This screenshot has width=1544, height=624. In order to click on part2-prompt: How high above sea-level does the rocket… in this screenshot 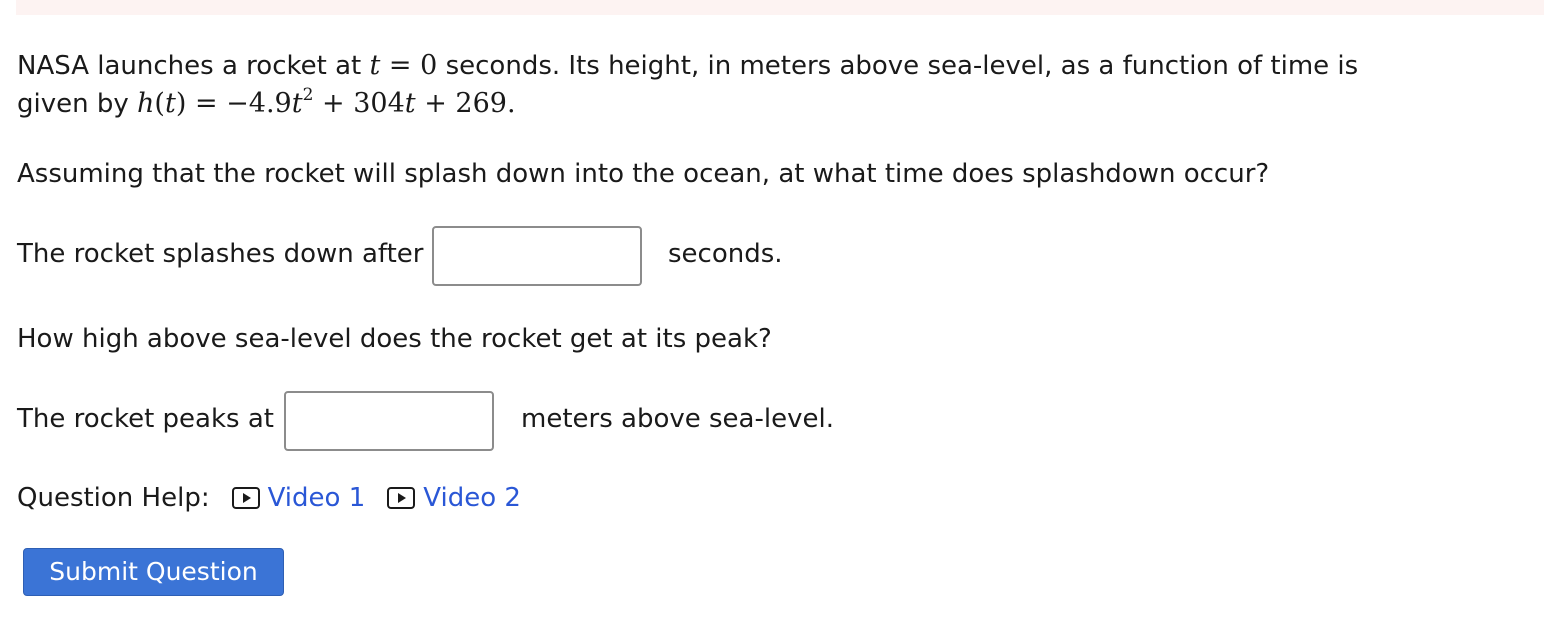, I will do `click(394, 339)`.